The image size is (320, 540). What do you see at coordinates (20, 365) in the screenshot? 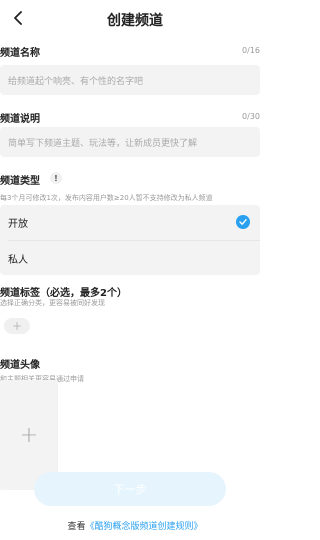
I see `avatar-label: 频道头像` at bounding box center [20, 365].